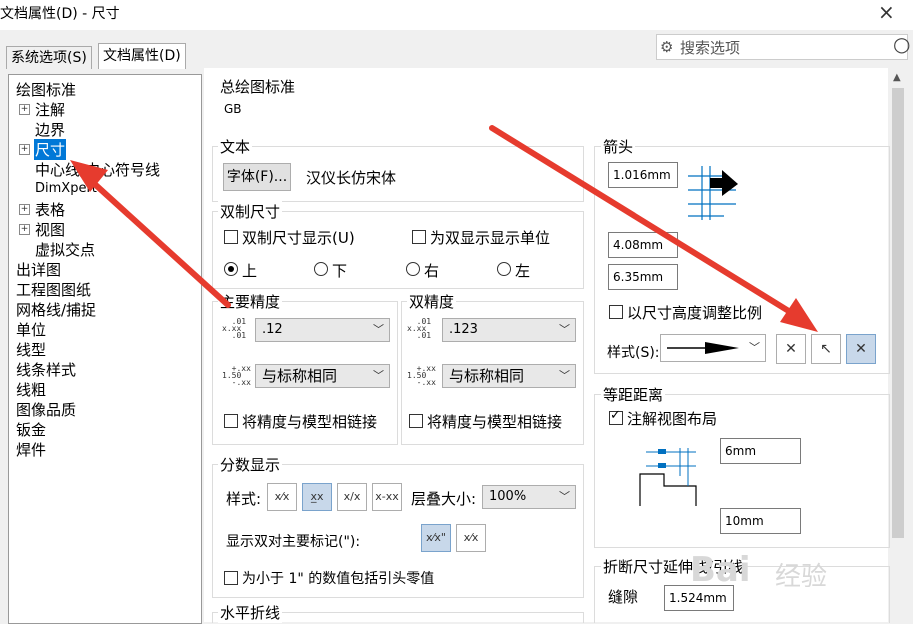  What do you see at coordinates (643, 245) in the screenshot?
I see `arrow-size-2-input: 4.08mm` at bounding box center [643, 245].